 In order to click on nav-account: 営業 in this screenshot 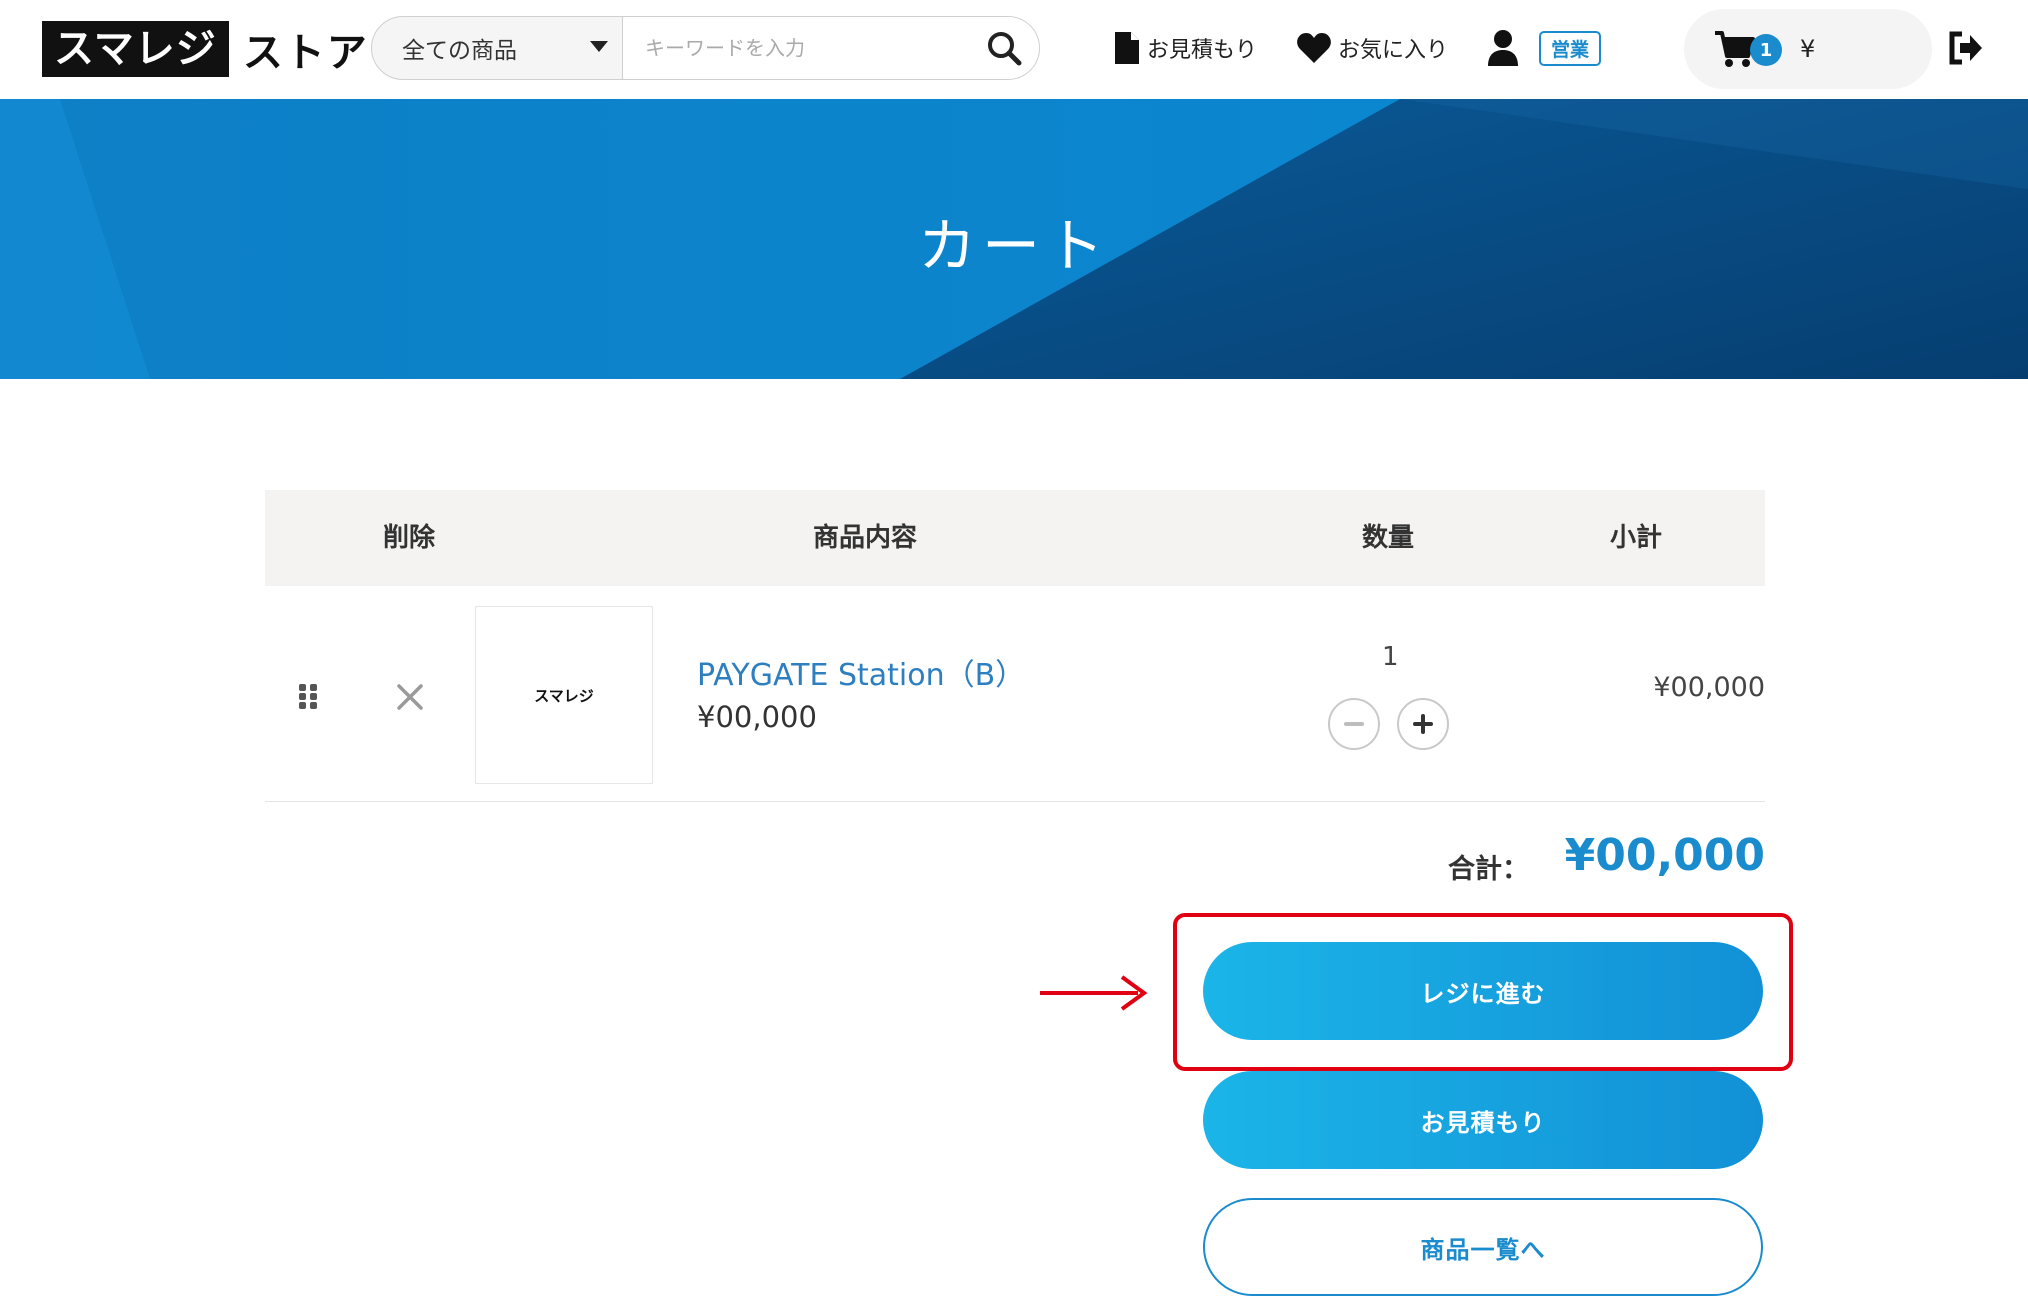, I will do `click(1544, 48)`.